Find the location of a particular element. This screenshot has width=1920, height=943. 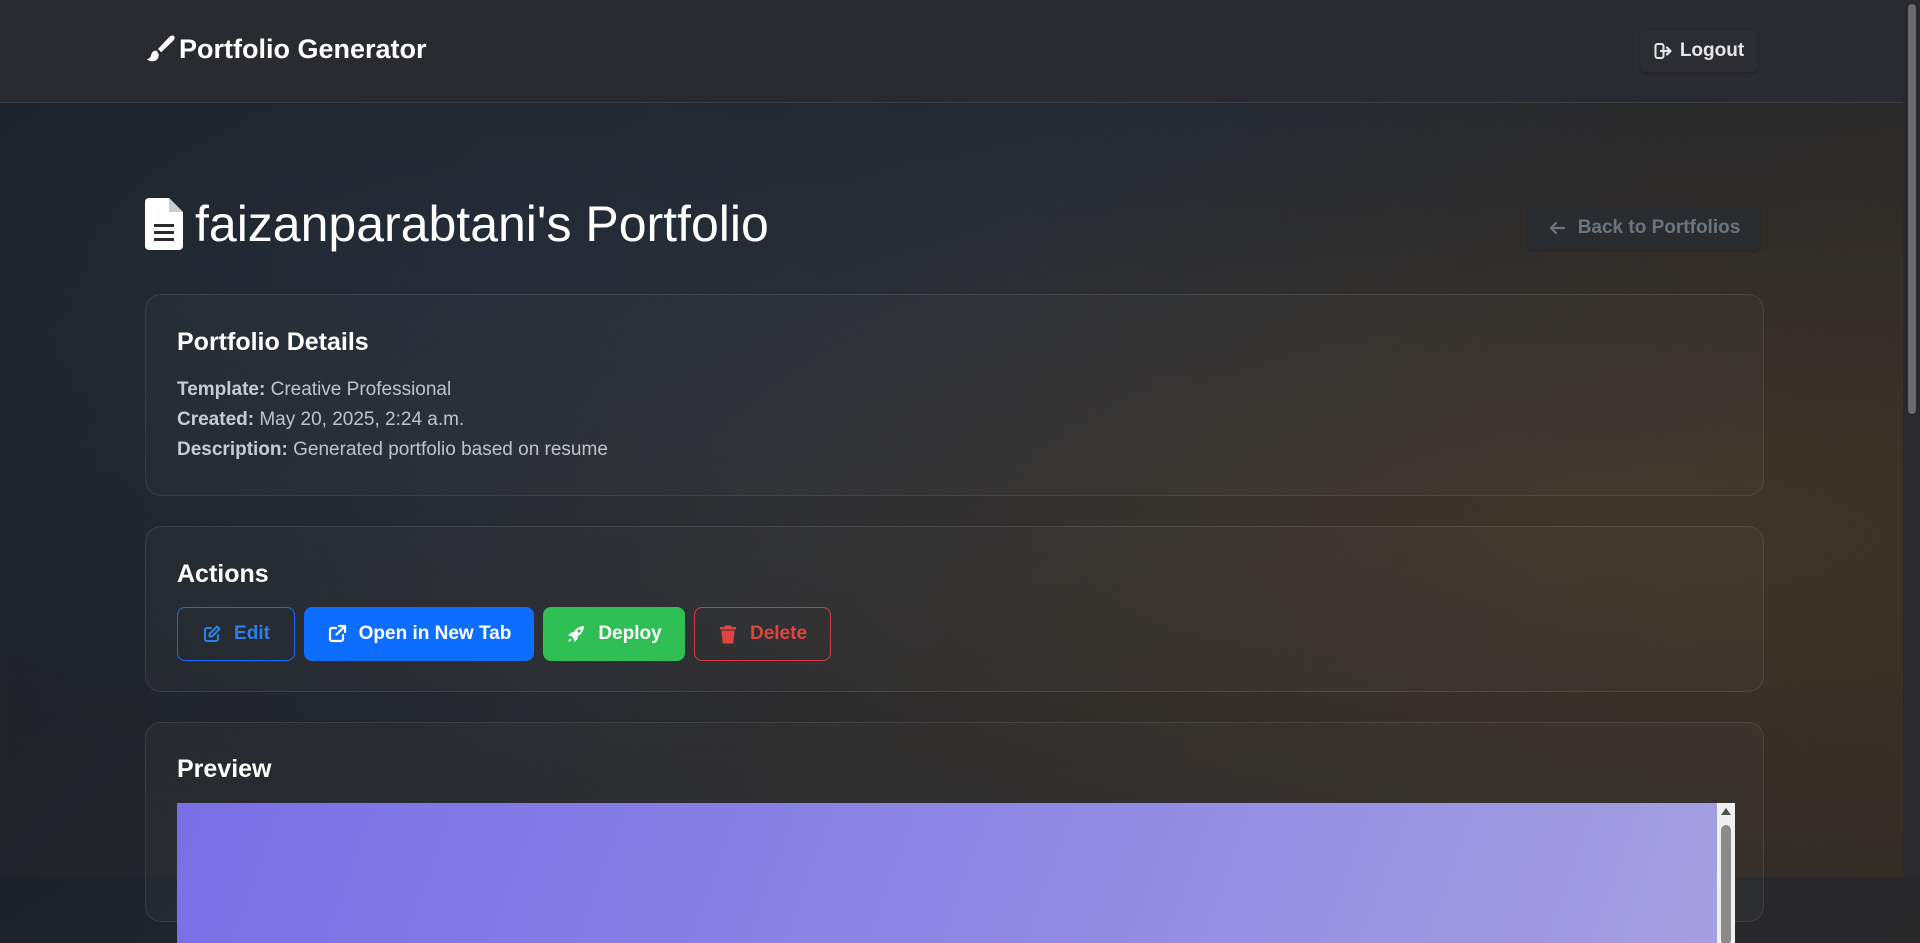

actions-title: Actions is located at coordinates (223, 574).